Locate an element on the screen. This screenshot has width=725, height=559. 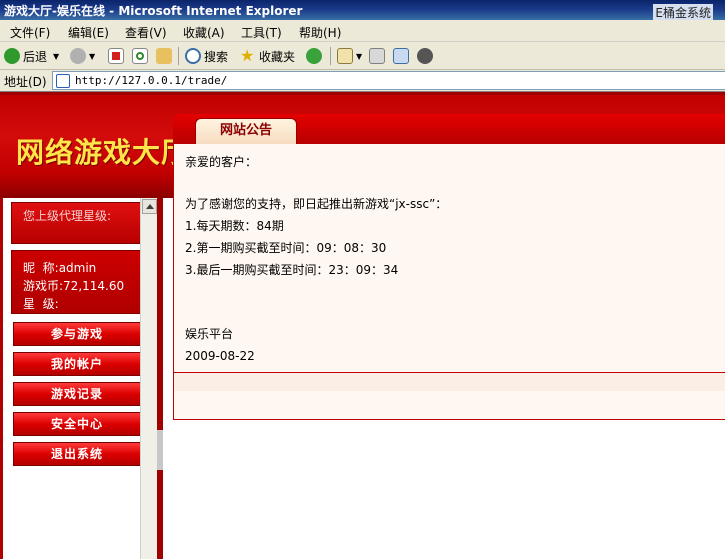
mail-button: ▼ is located at coordinates (349, 56).